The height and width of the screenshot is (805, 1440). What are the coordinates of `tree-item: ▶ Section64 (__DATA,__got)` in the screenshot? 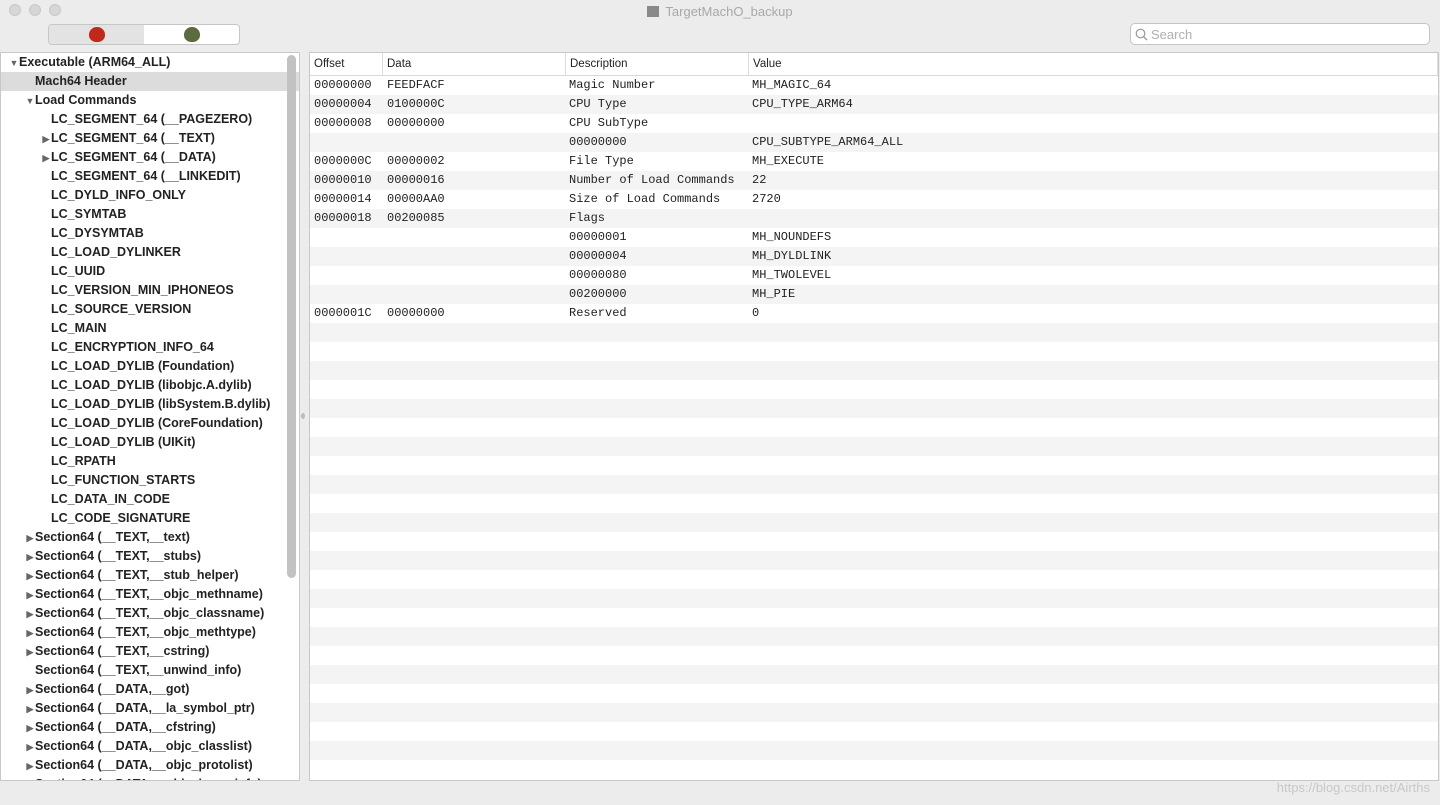 It's located at (150, 689).